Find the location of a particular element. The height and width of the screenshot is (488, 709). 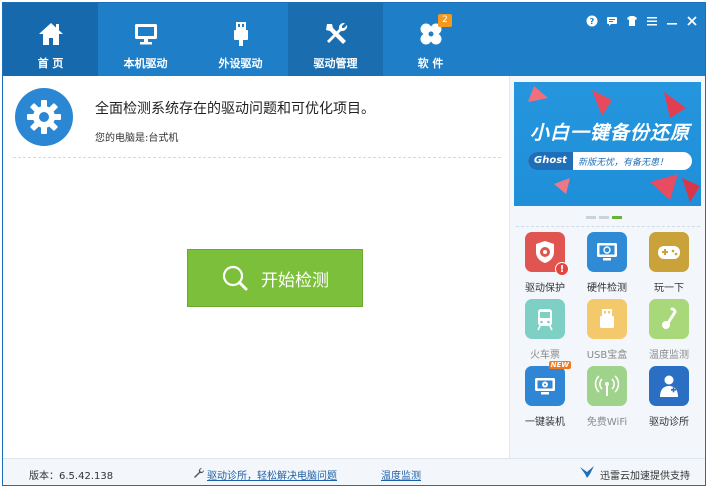

banner-title: 小白一键备份还原 is located at coordinates (610, 133).